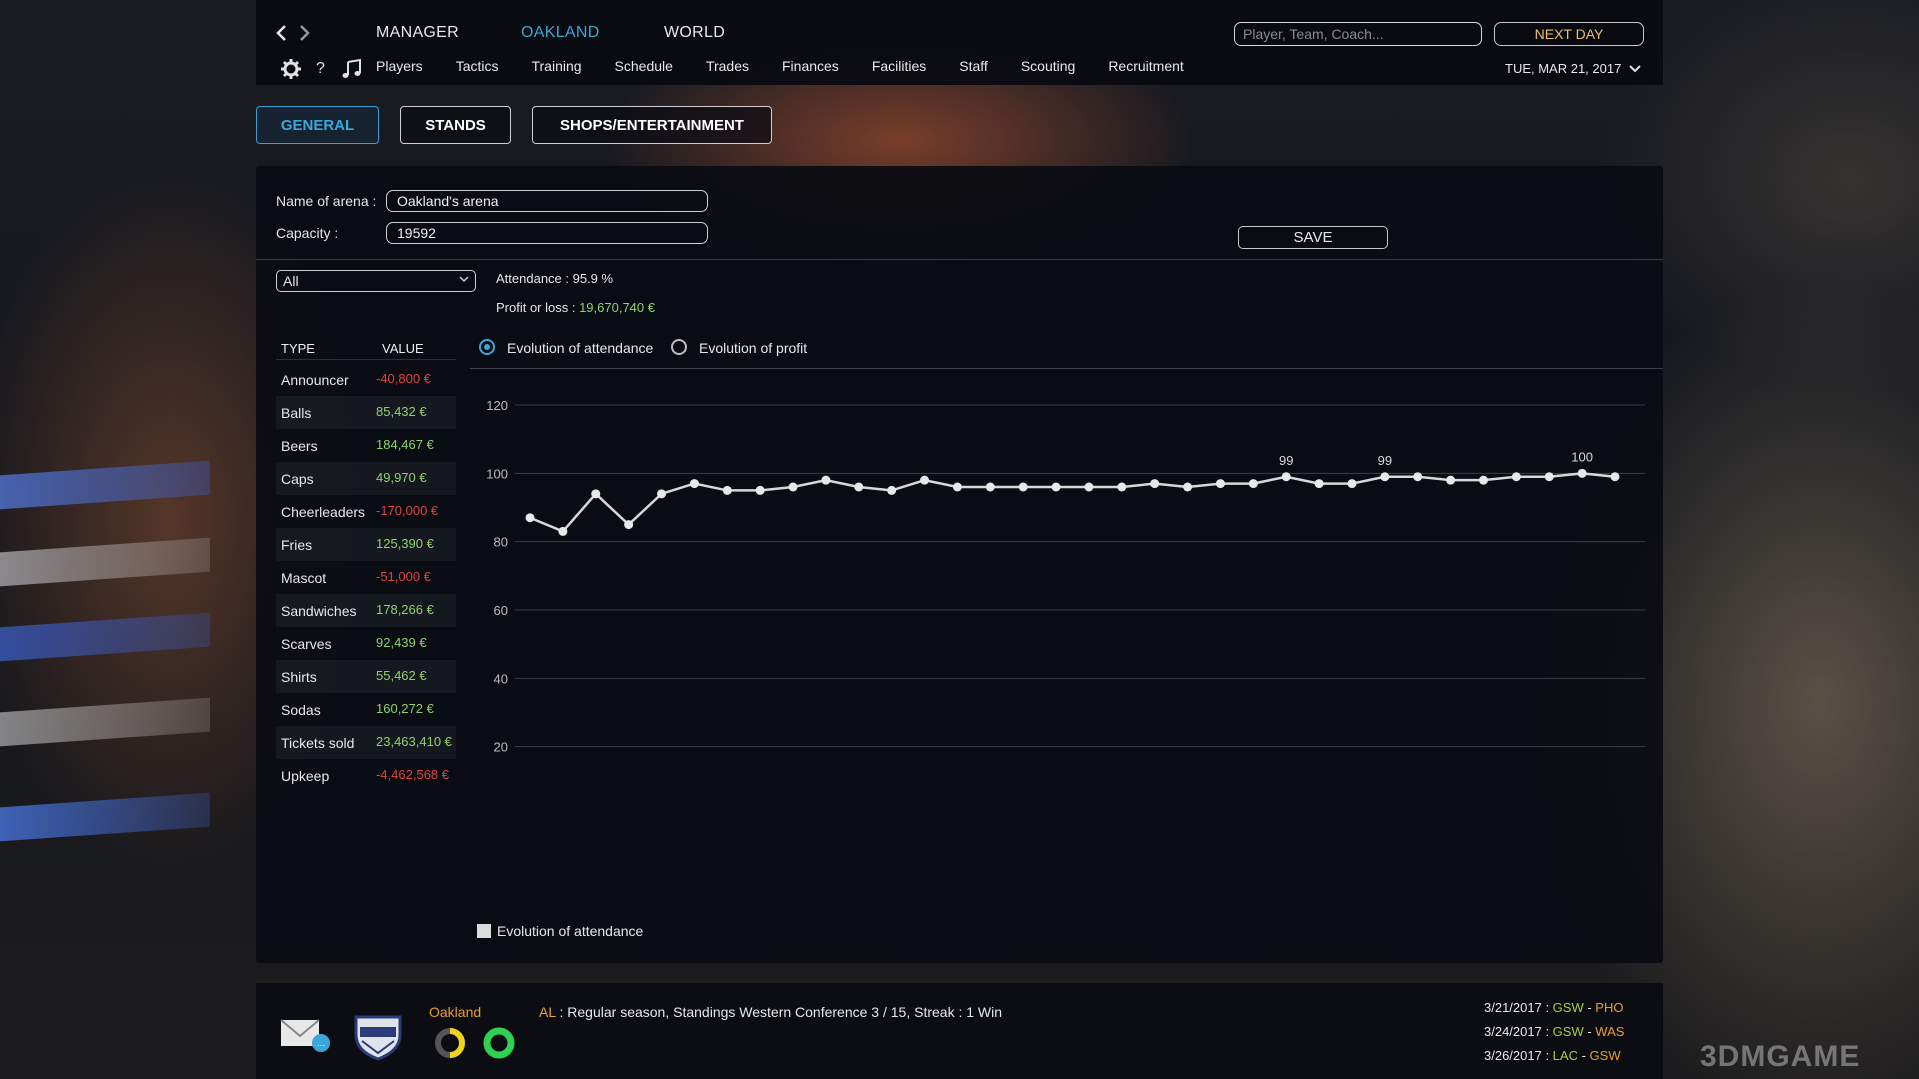 This screenshot has height=1079, width=1919. I want to click on gear-icon, so click(291, 71).